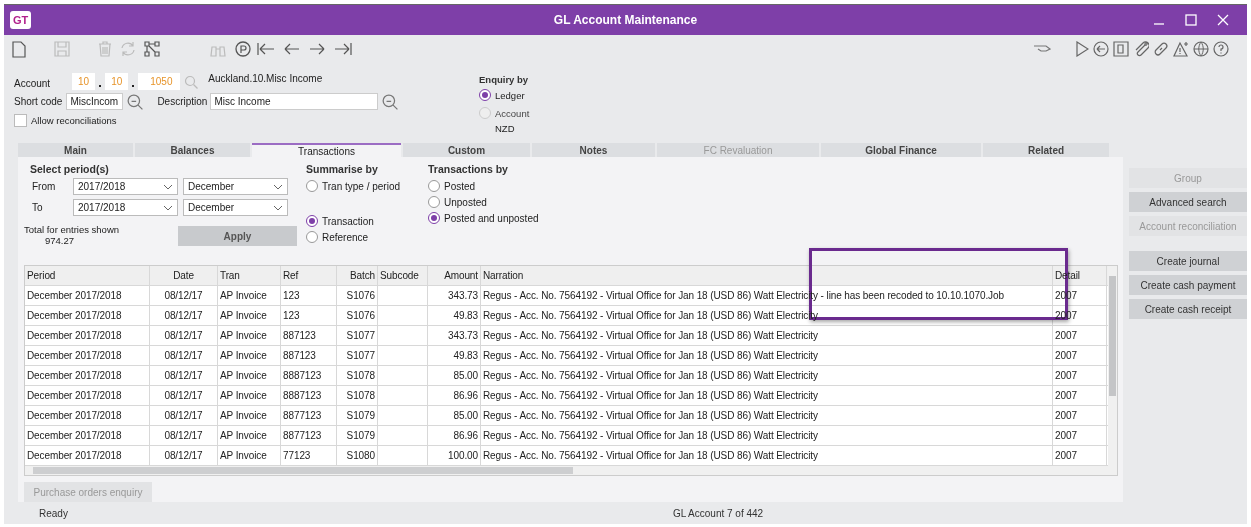 The height and width of the screenshot is (527, 1251). Describe the element at coordinates (302, 435) in the screenshot. I see `table-cell: 8877123` at that location.